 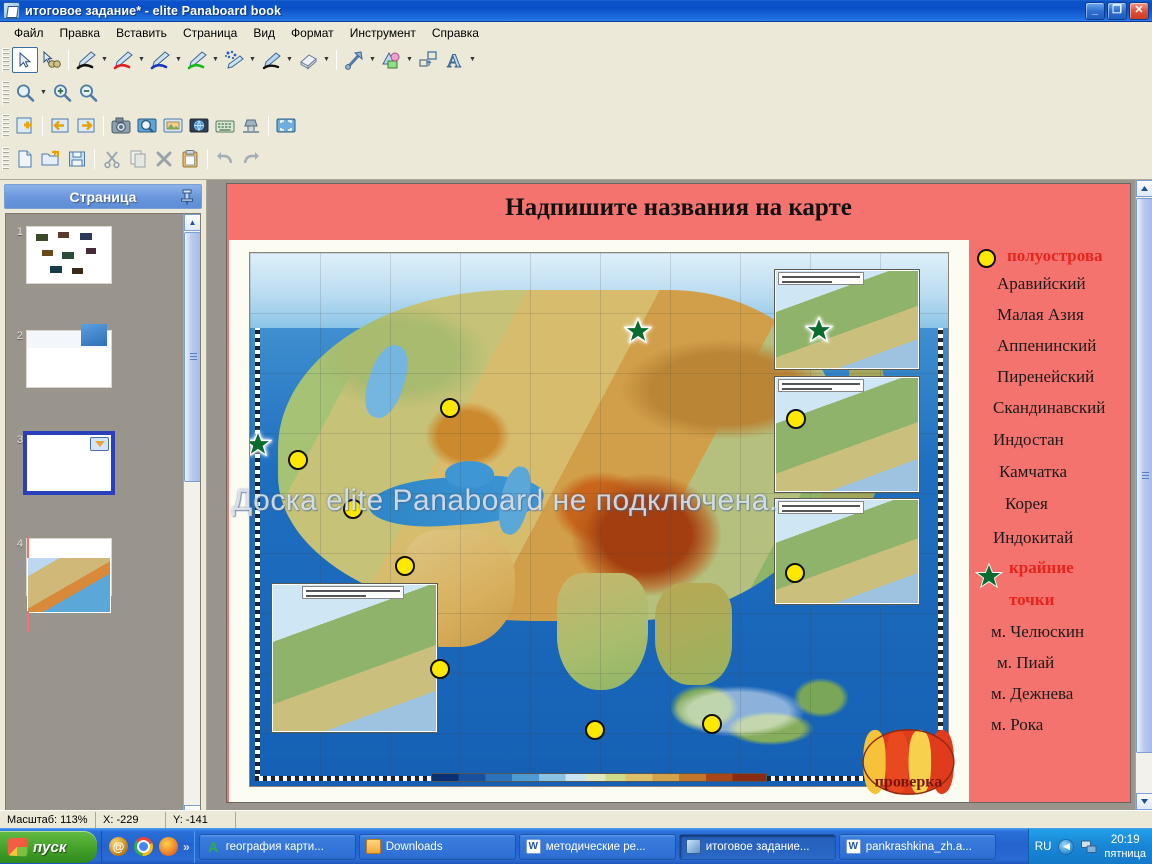 I want to click on pen-black-dropdown: ▼, so click(x=104, y=60).